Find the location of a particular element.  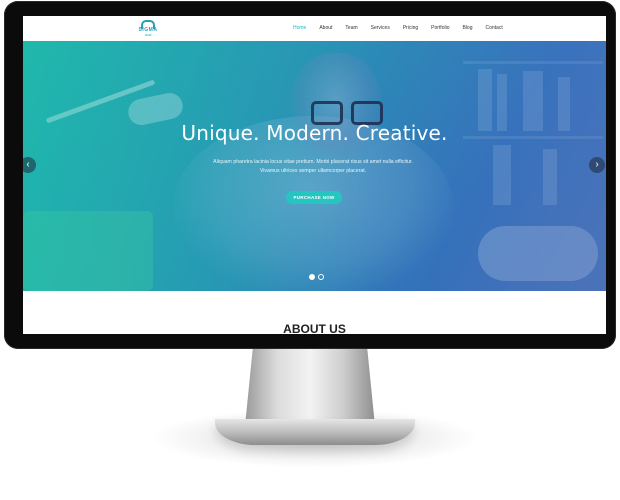

hero-title: Unique. Modern. Creative. is located at coordinates (314, 133).